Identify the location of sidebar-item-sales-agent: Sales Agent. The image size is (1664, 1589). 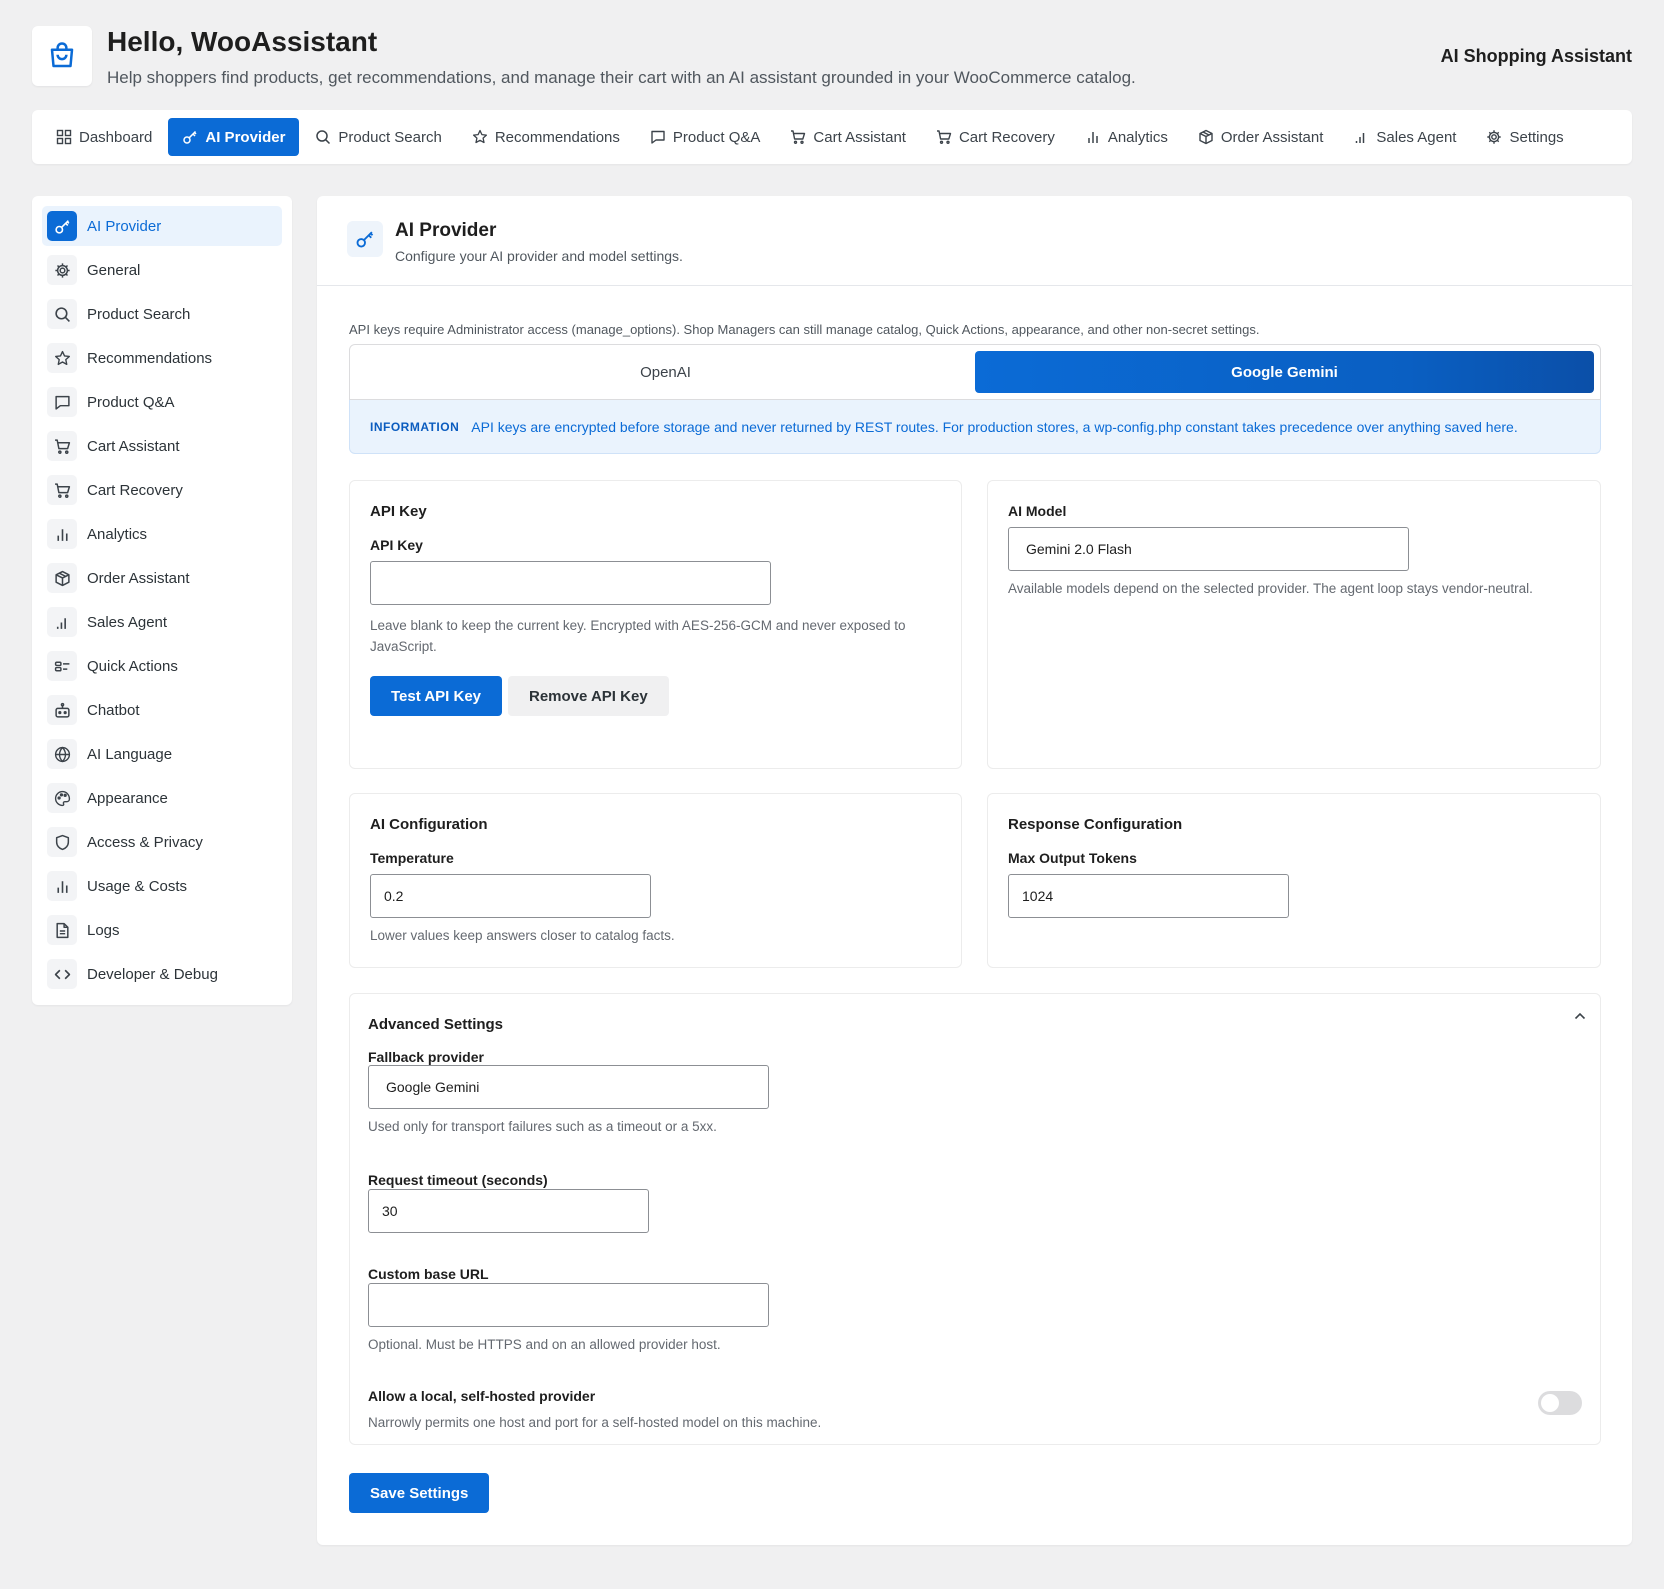
(162, 622).